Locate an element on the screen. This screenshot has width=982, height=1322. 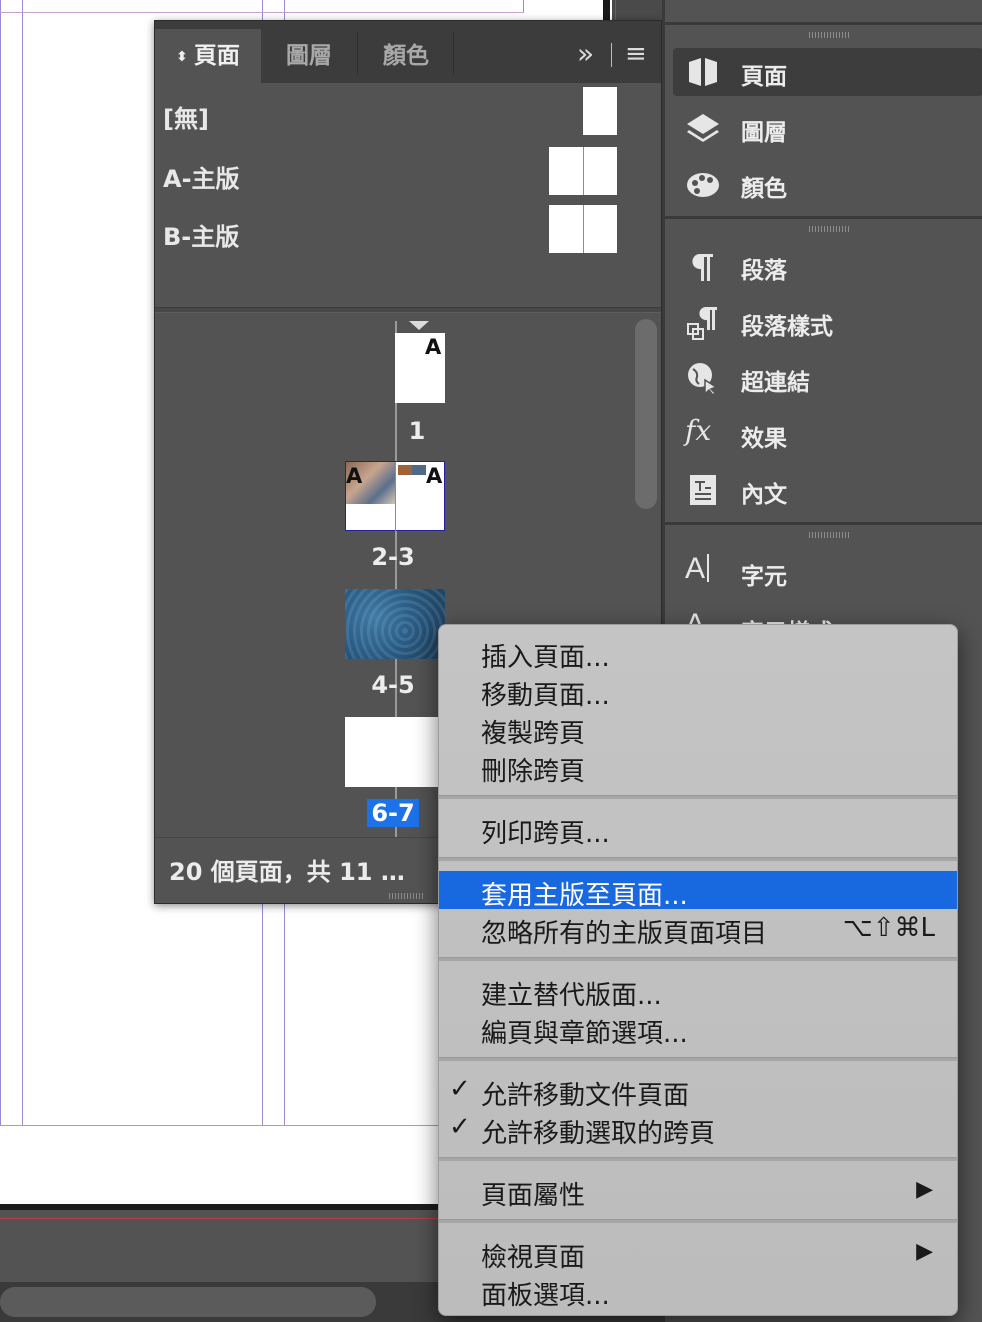
control-divider is located at coordinates (611, 55).